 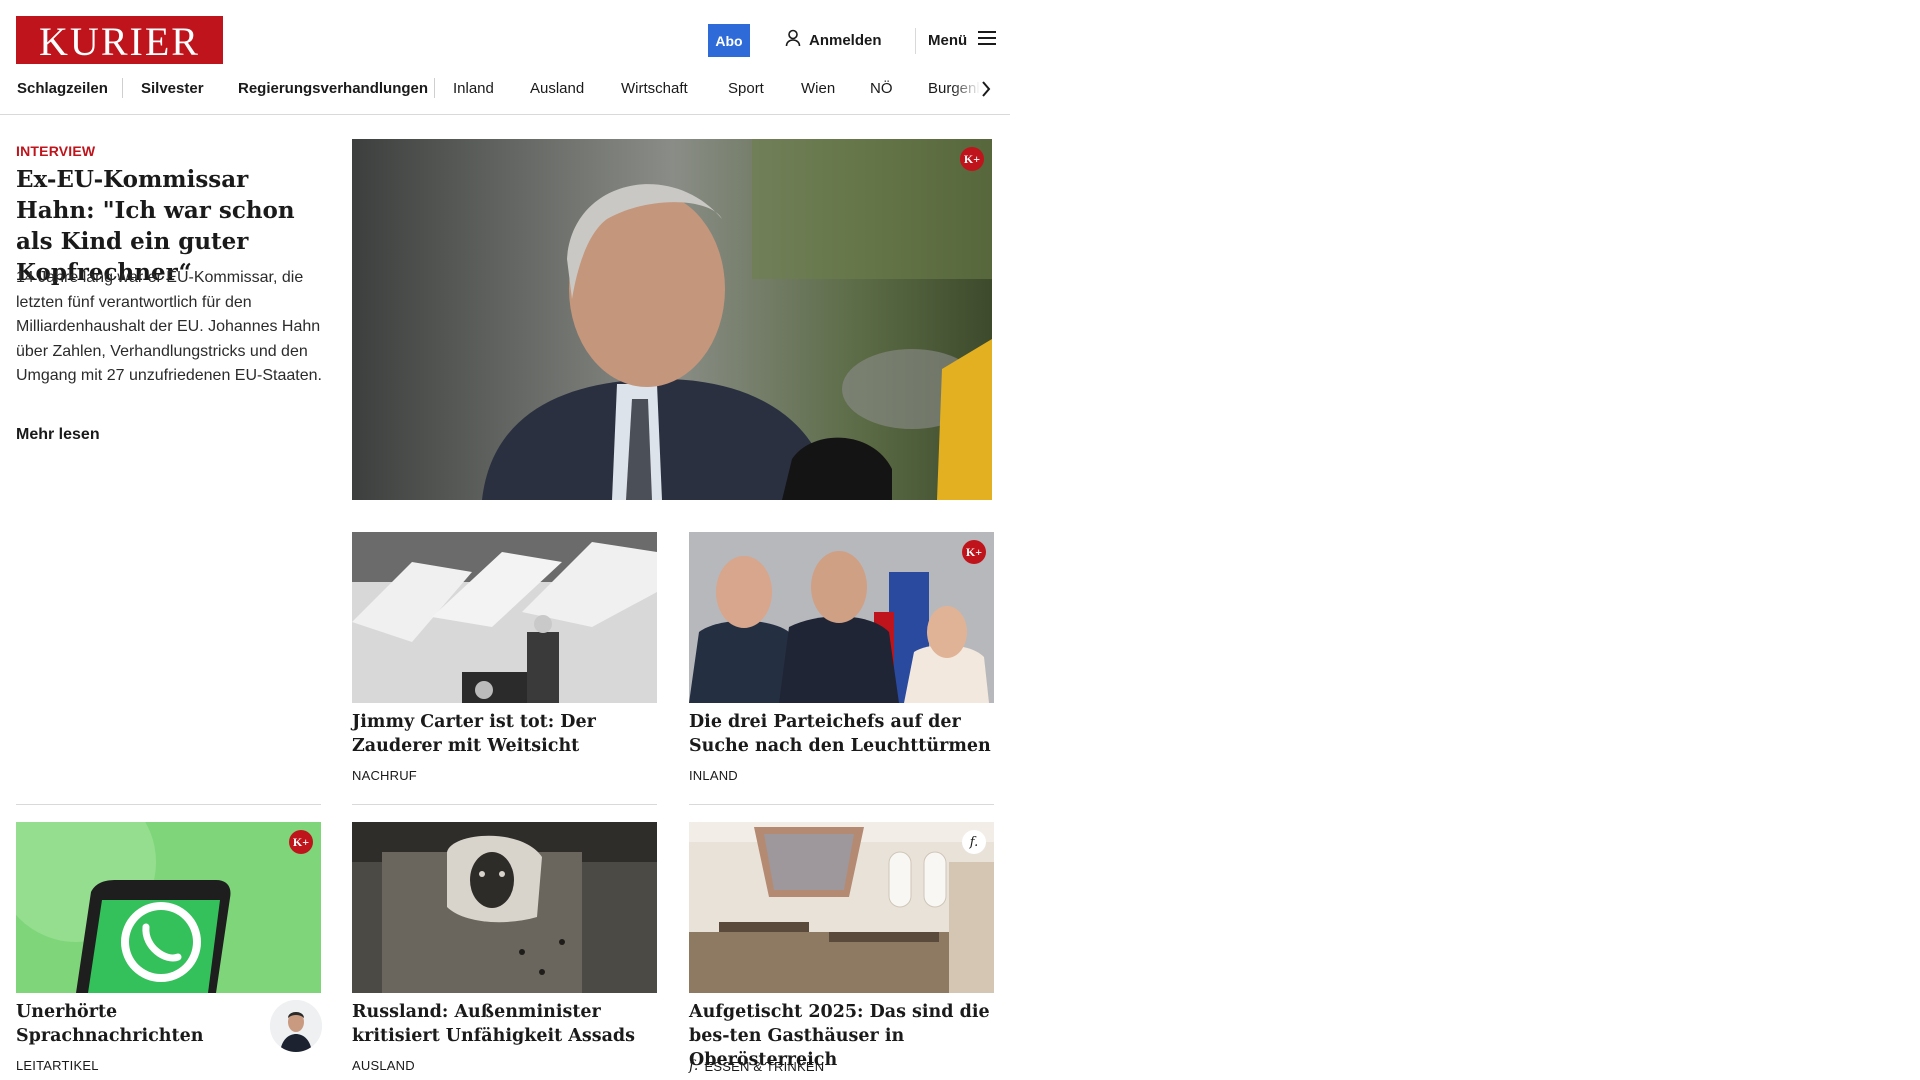 I want to click on nav-item-noe: NÖ, so click(x=881, y=88).